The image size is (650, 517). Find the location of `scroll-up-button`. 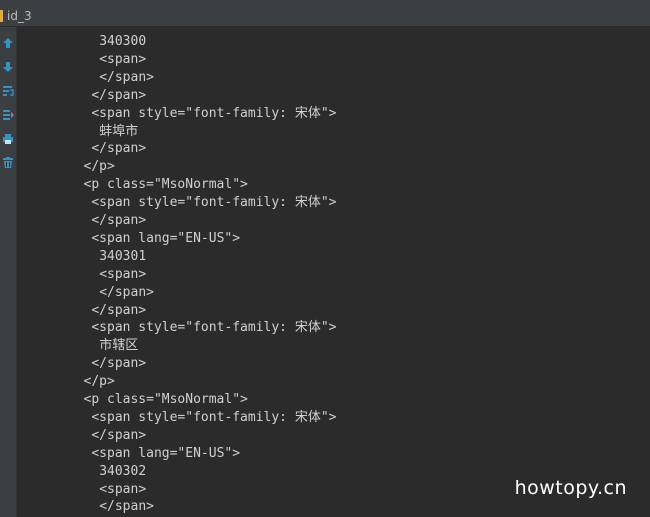

scroll-up-button is located at coordinates (8, 43).